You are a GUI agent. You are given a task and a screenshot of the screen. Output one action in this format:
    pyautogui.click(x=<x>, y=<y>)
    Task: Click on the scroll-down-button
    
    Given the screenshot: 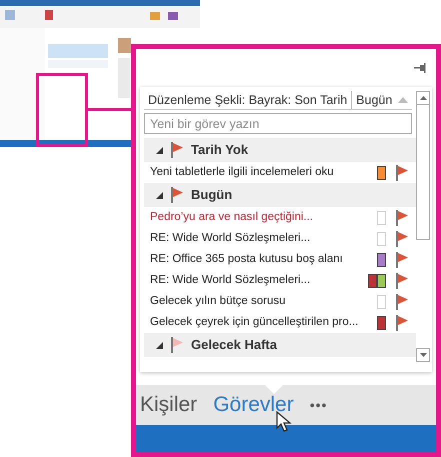 What is the action you would take?
    pyautogui.click(x=423, y=355)
    